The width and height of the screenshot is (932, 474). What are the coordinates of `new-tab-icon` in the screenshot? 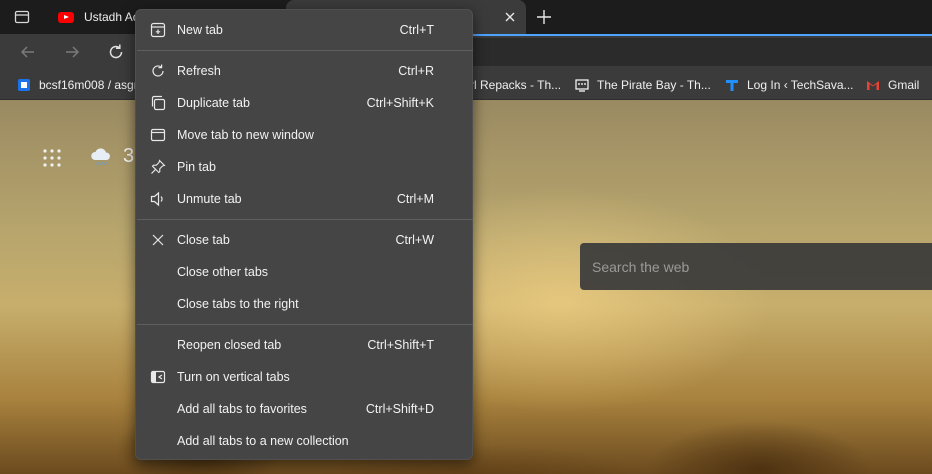 It's located at (158, 30).